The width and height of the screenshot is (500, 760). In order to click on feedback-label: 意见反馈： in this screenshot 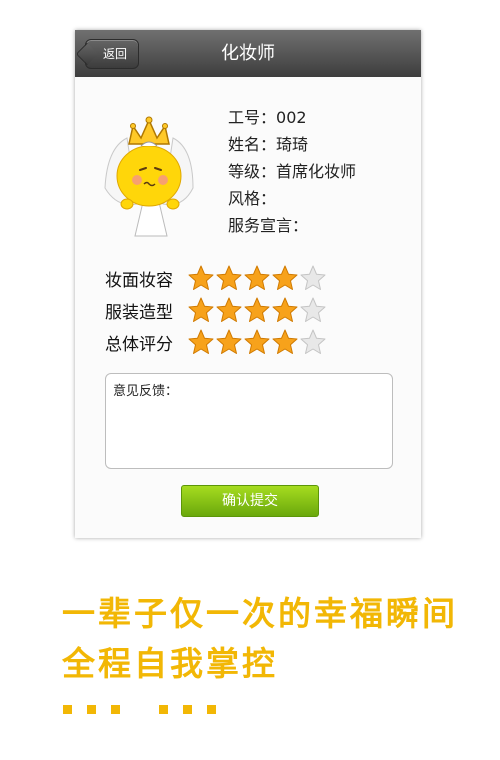, I will do `click(146, 391)`.